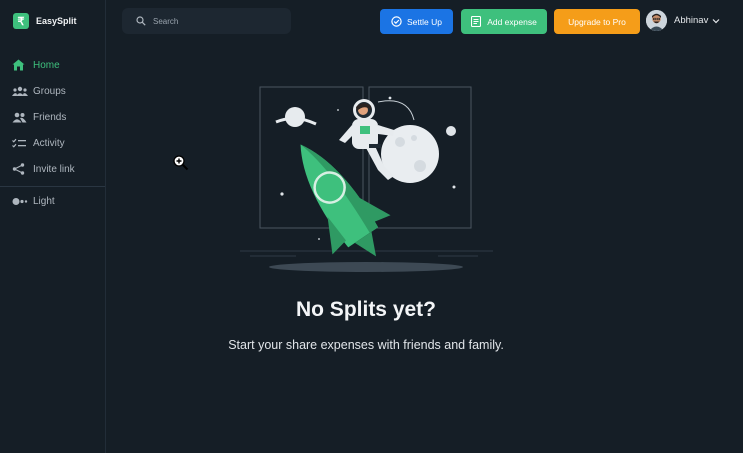 The width and height of the screenshot is (743, 453). I want to click on zoom-cursor-icon, so click(181, 163).